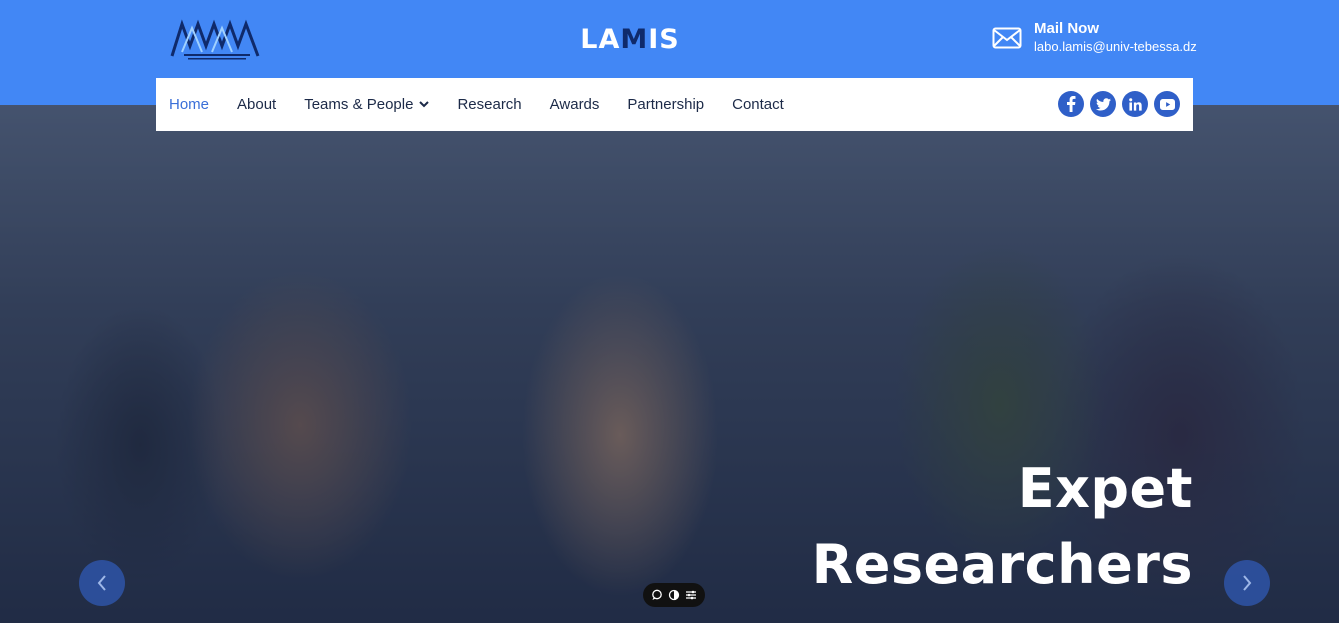  What do you see at coordinates (758, 104) in the screenshot?
I see `nav-contact: Contact` at bounding box center [758, 104].